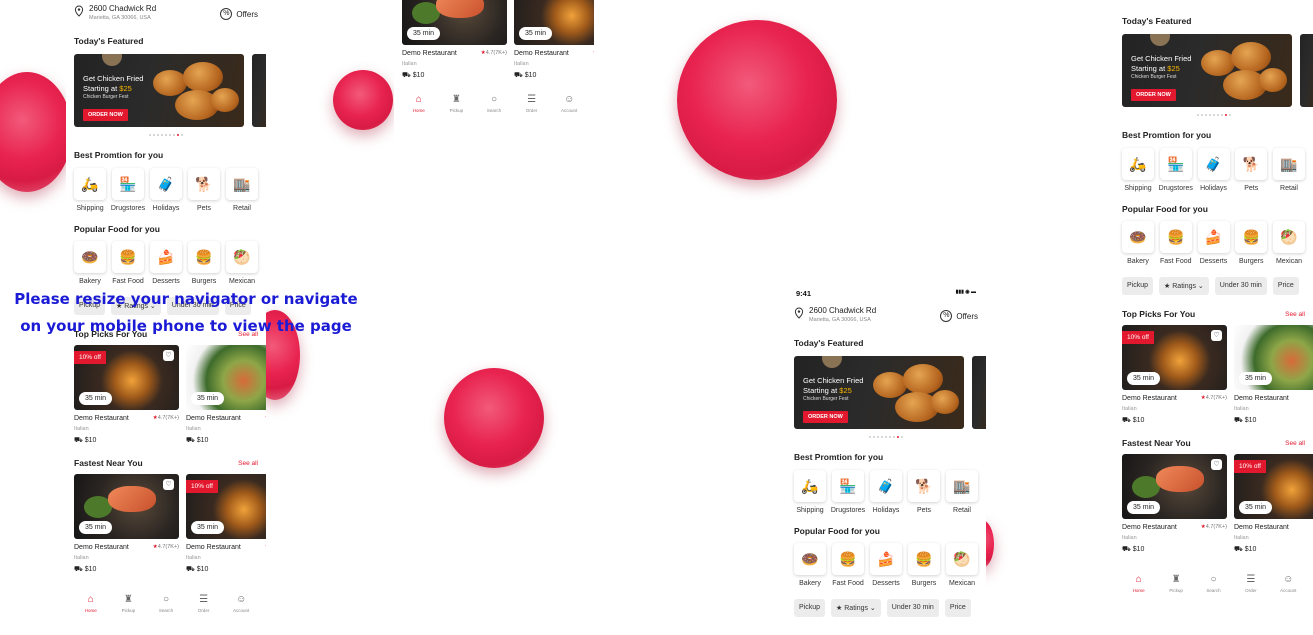 Image resolution: width=1313 pixels, height=635 pixels. What do you see at coordinates (1295, 314) in the screenshot?
I see `see-all-top-picks: See all` at bounding box center [1295, 314].